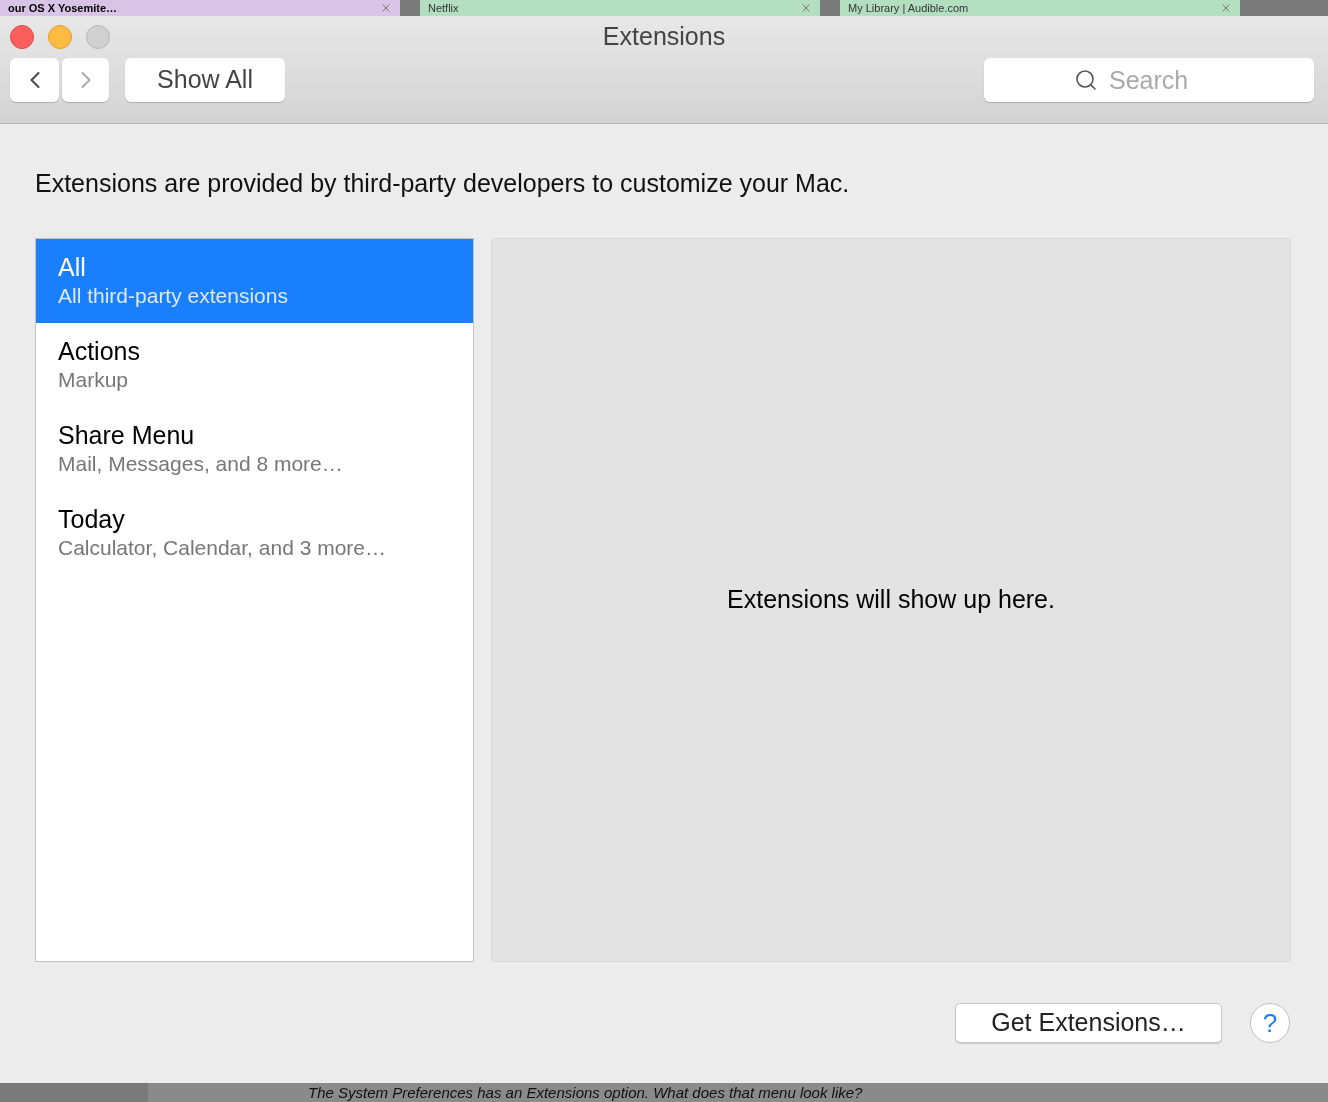  I want to click on category-name: Actions, so click(99, 351).